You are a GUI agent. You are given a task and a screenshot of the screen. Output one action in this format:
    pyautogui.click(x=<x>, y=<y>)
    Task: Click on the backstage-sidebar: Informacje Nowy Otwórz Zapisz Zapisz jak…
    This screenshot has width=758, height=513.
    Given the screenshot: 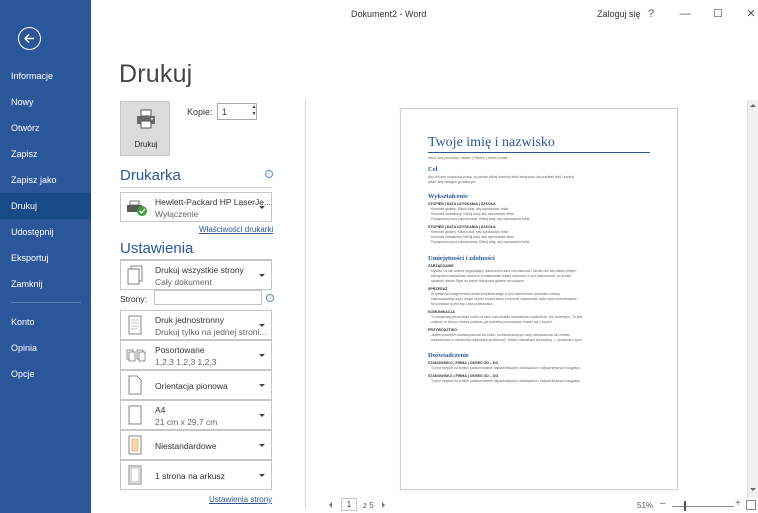 What is the action you would take?
    pyautogui.click(x=45, y=256)
    